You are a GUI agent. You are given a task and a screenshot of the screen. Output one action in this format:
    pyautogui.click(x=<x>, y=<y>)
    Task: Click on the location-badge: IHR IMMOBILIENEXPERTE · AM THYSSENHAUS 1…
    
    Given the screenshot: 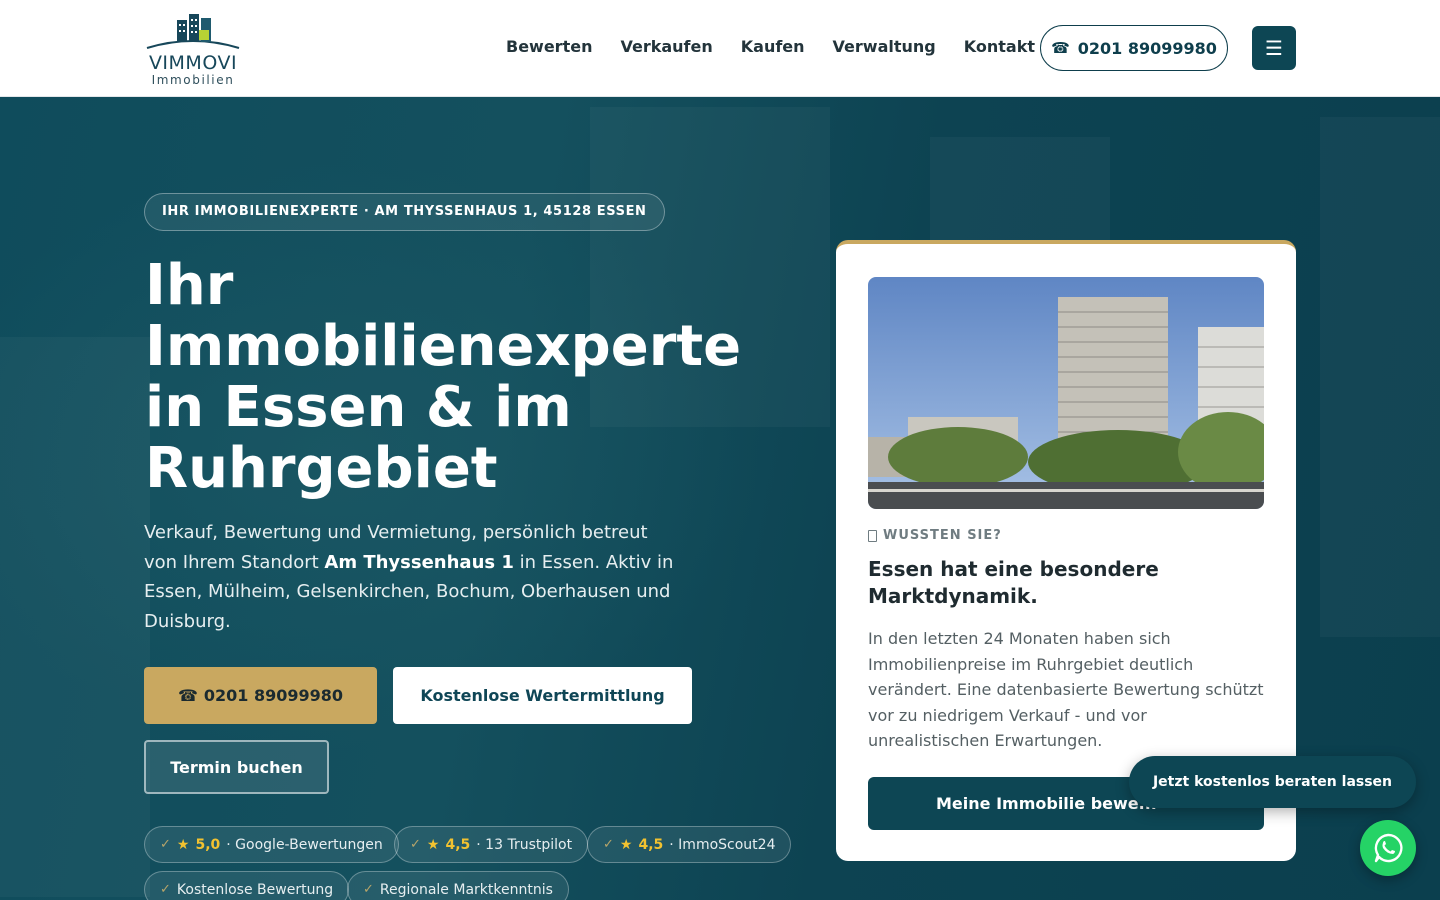 What is the action you would take?
    pyautogui.click(x=404, y=212)
    